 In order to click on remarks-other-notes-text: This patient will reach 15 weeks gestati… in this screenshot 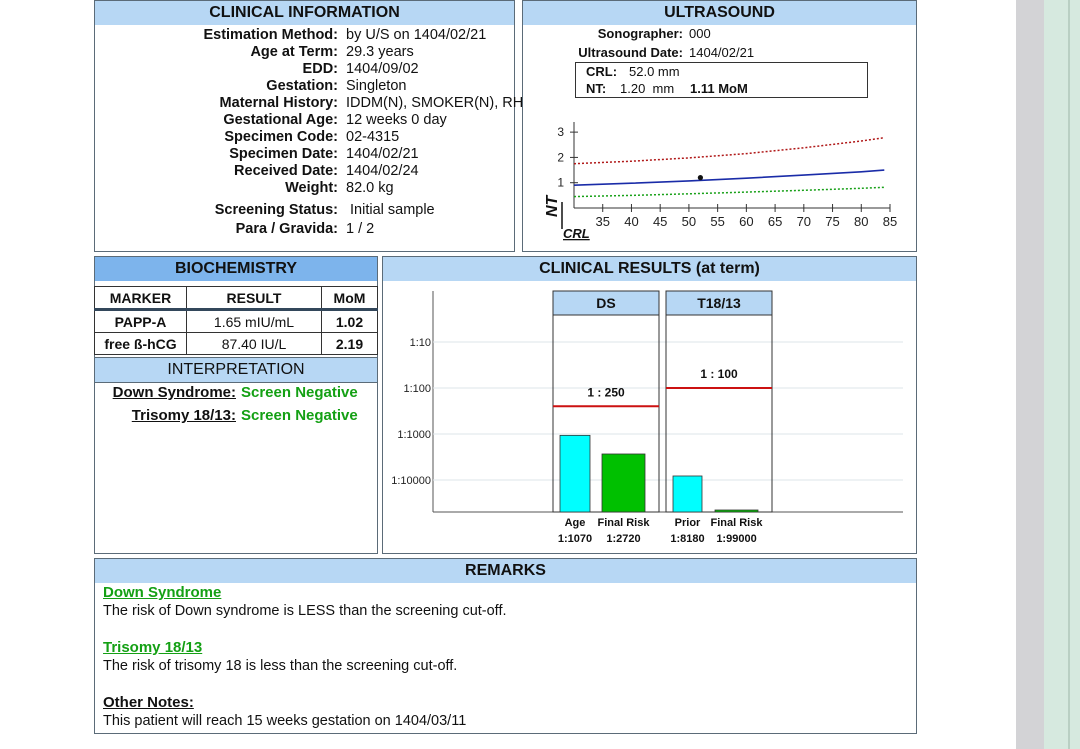, I will do `click(285, 721)`.